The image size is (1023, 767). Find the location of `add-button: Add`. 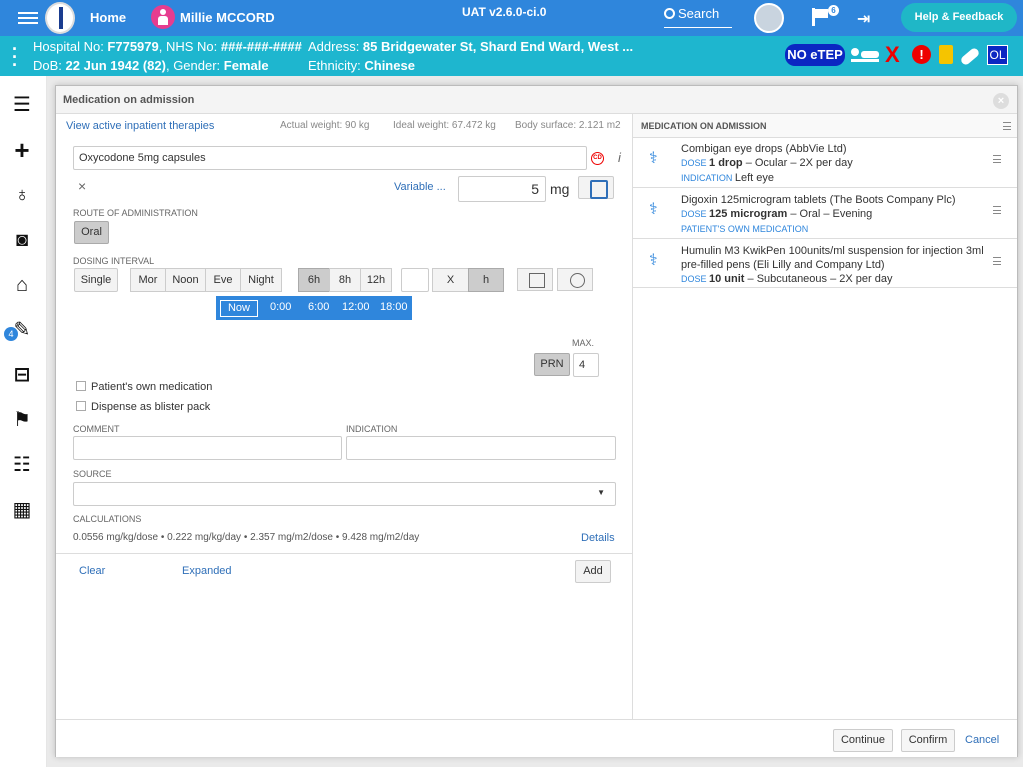

add-button: Add is located at coordinates (593, 571).